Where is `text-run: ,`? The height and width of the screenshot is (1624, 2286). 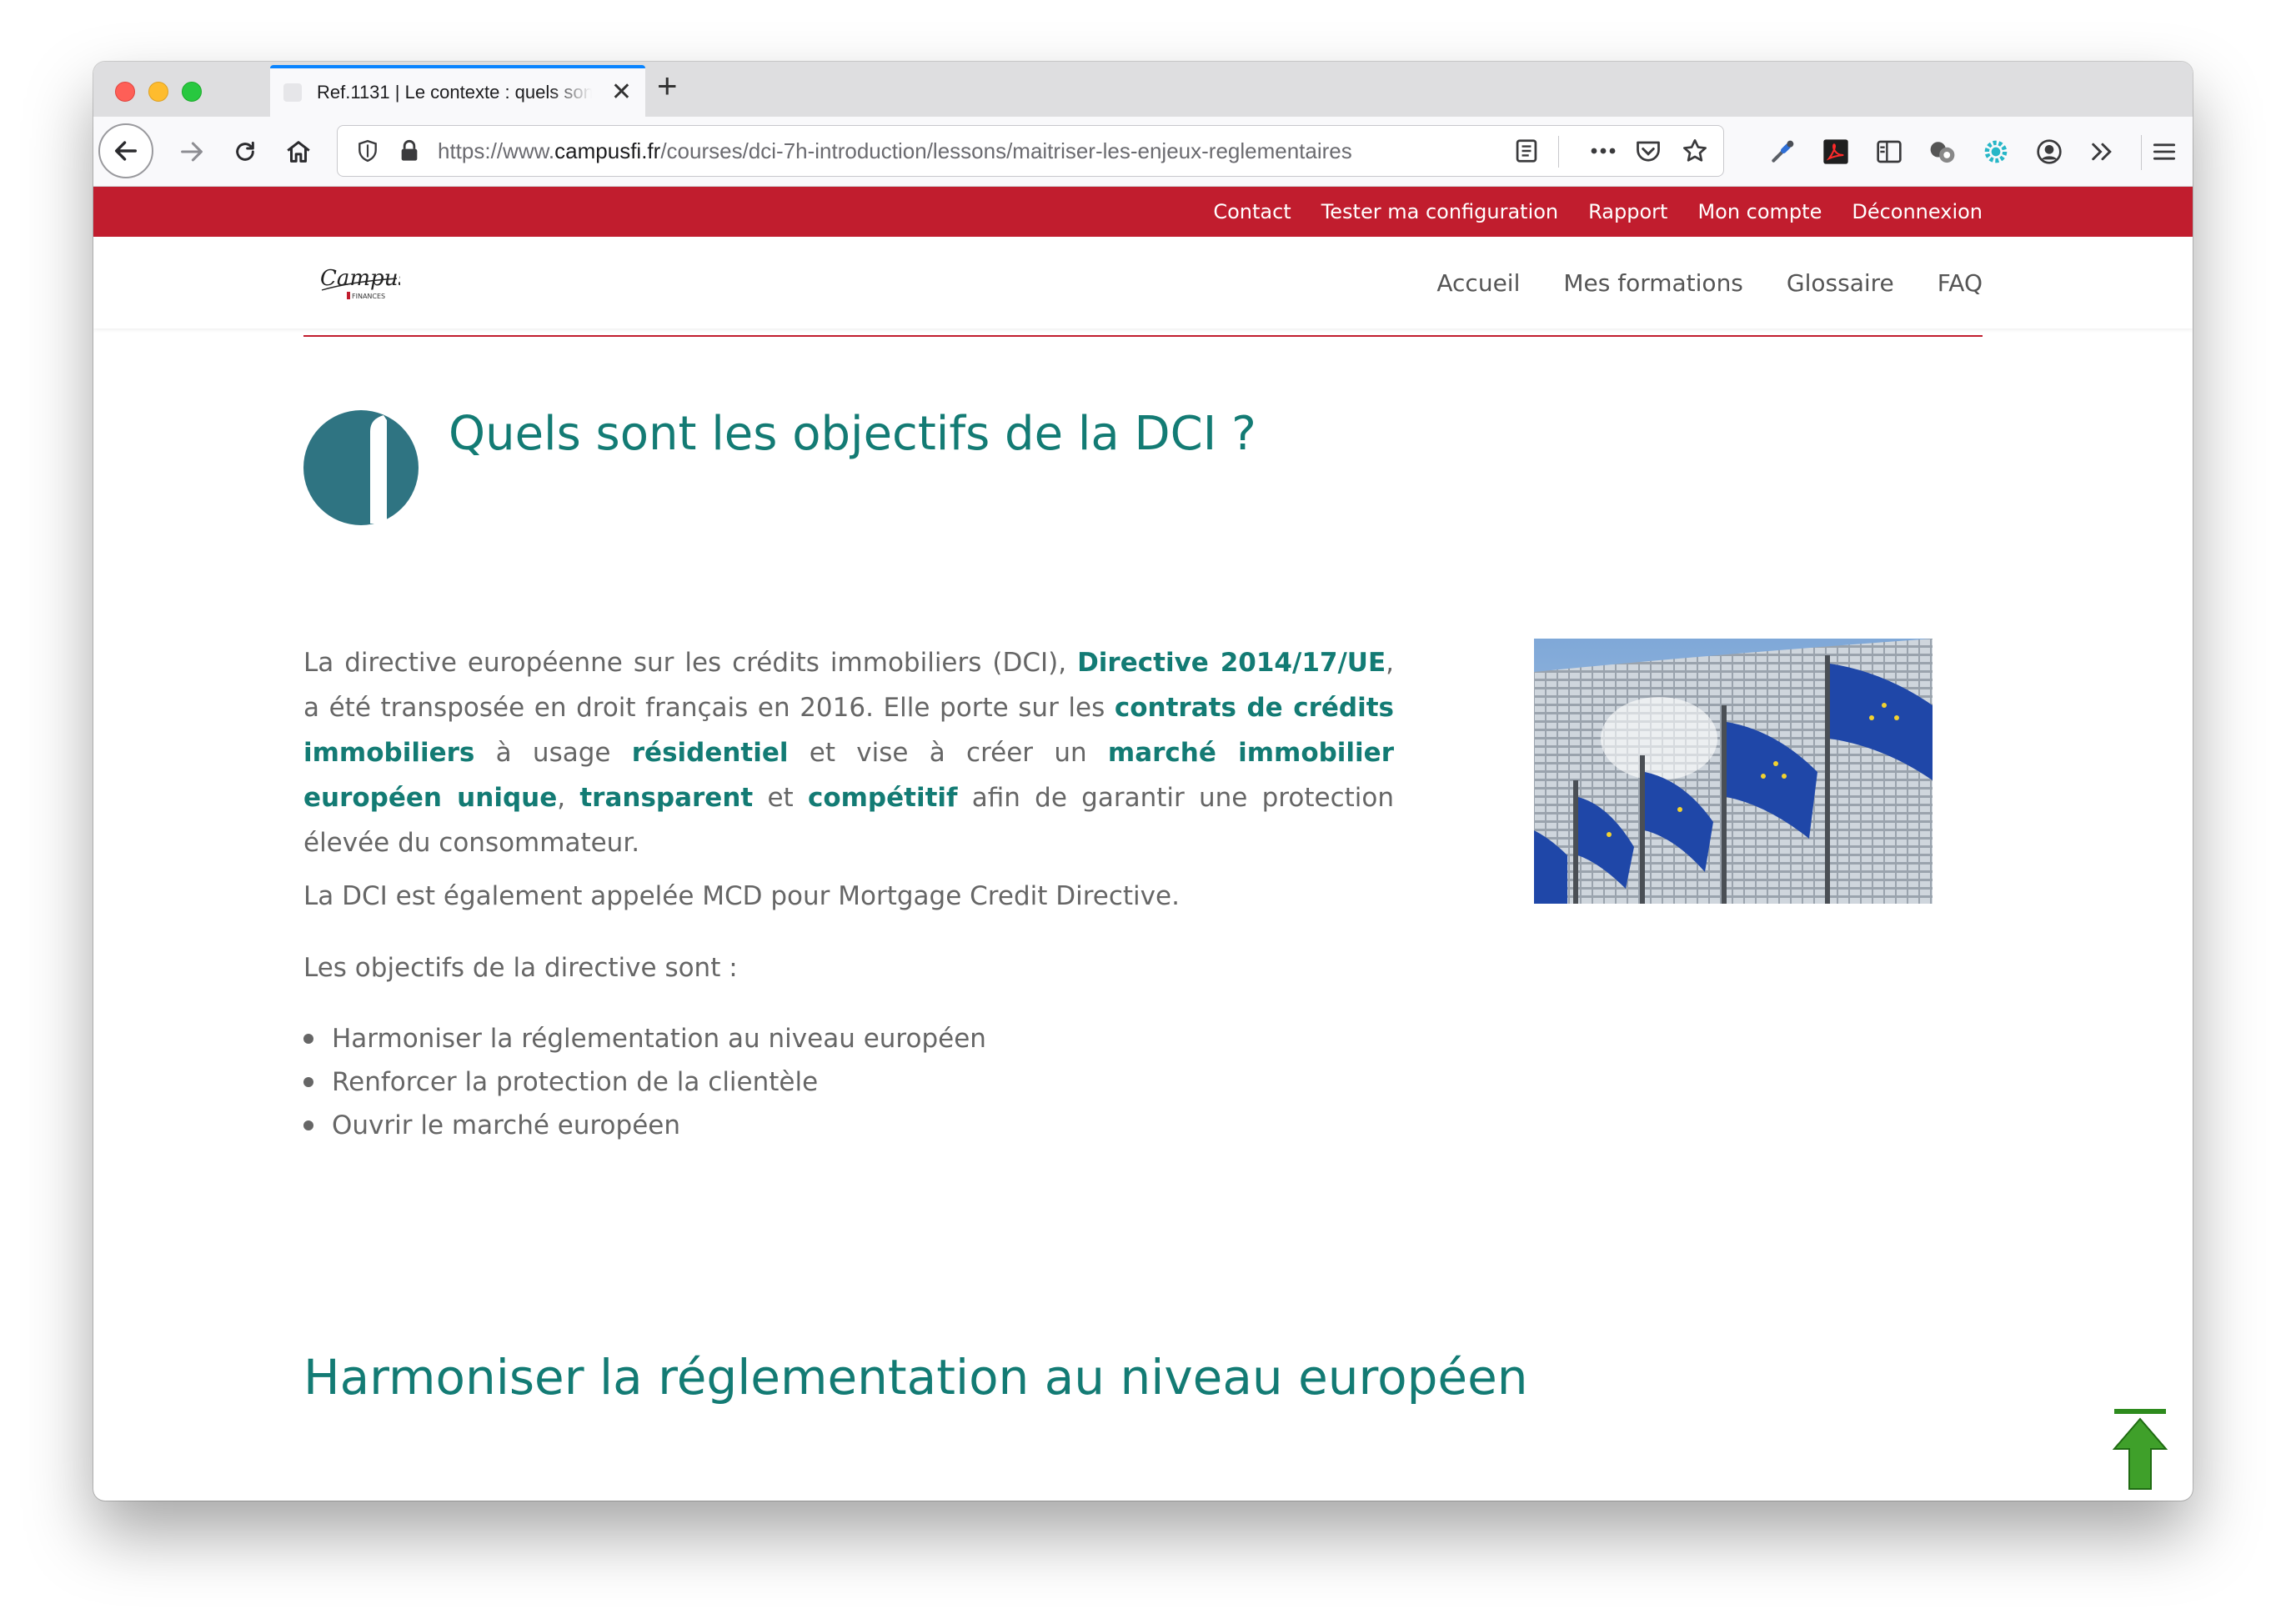 text-run: , is located at coordinates (568, 798).